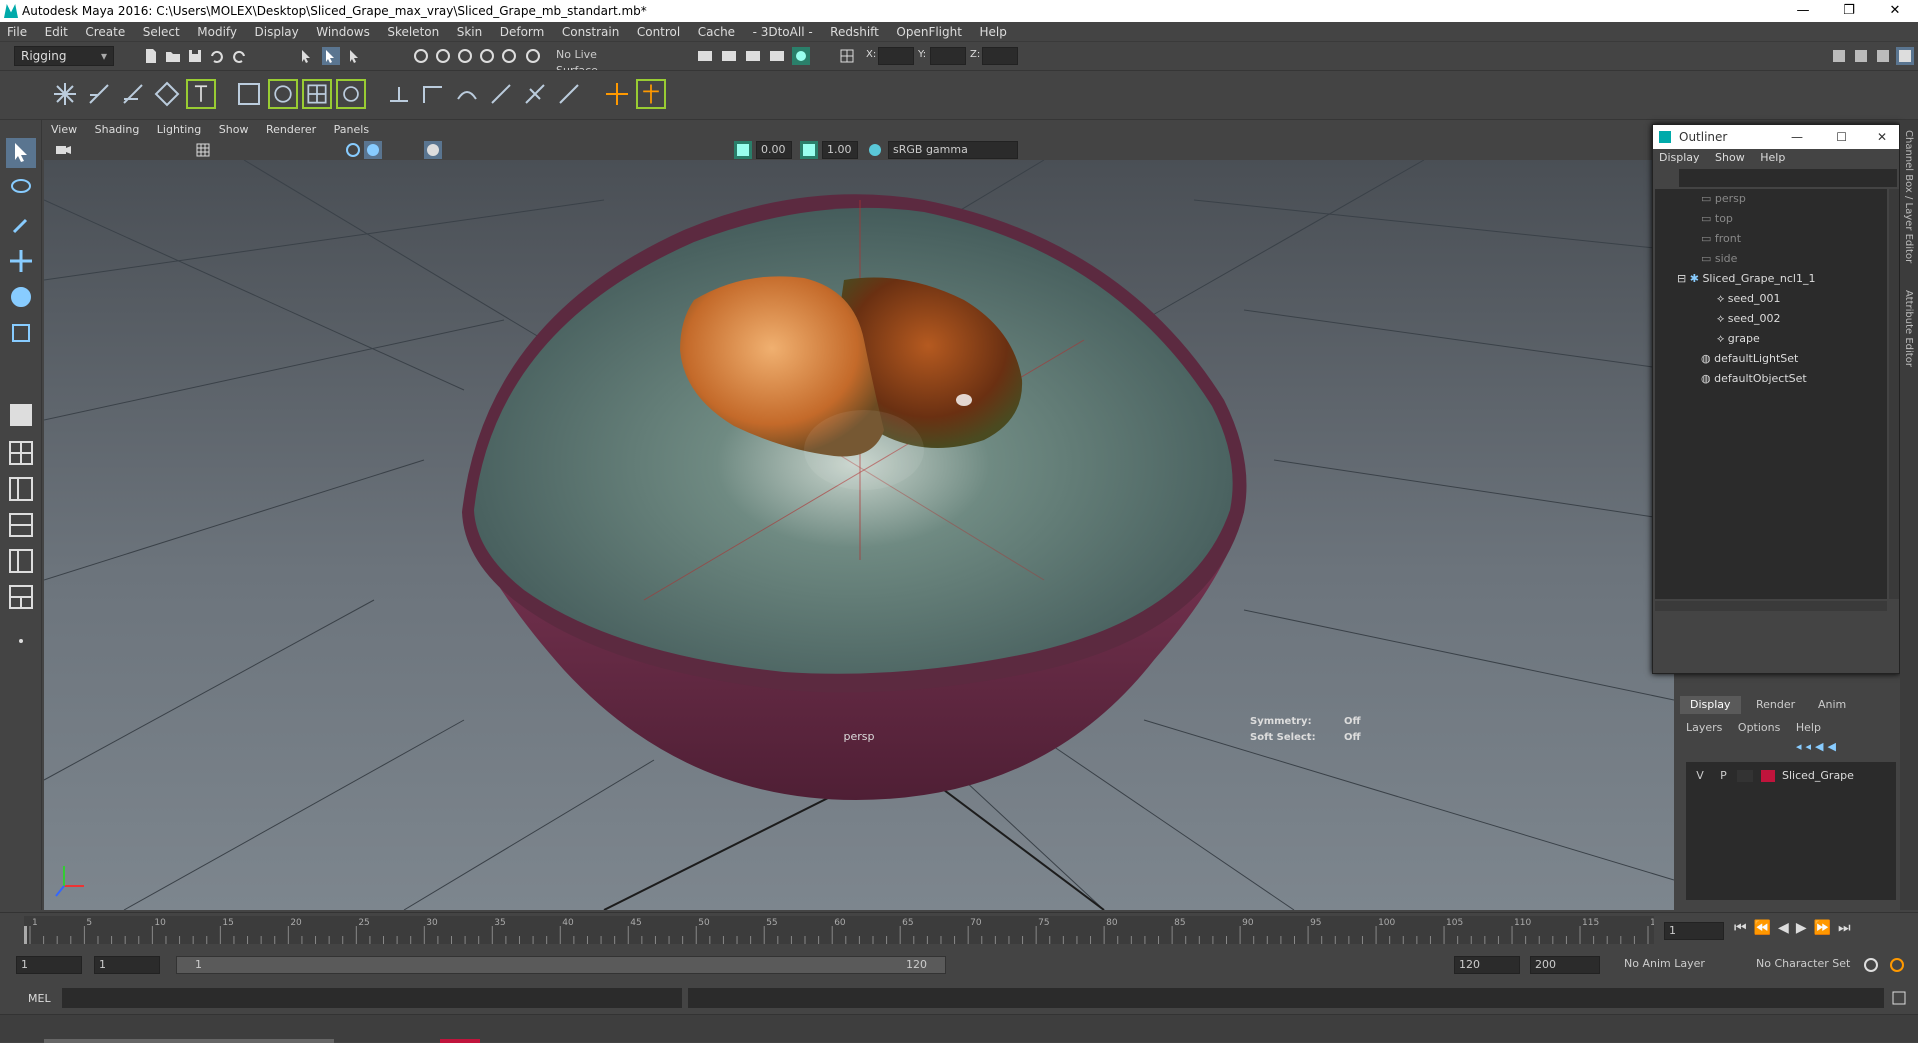  What do you see at coordinates (598, 62) in the screenshot?
I see `live-surface-label: No Live Surface` at bounding box center [598, 62].